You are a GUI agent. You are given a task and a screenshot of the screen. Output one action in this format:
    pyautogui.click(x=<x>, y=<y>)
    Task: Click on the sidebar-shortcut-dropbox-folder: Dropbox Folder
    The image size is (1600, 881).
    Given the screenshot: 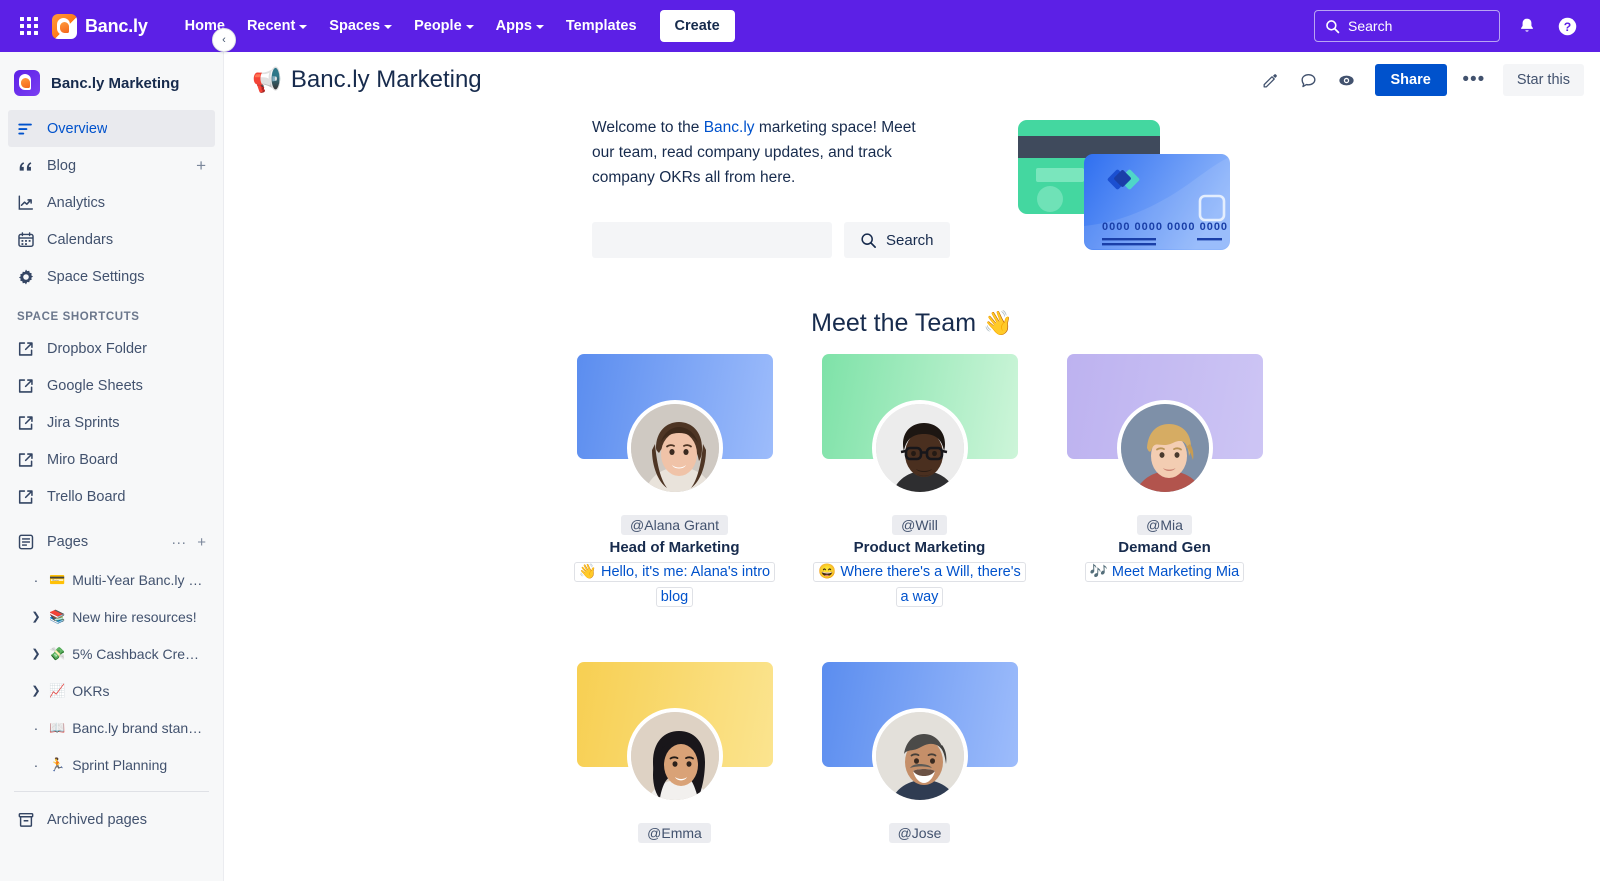 What is the action you would take?
    pyautogui.click(x=111, y=348)
    